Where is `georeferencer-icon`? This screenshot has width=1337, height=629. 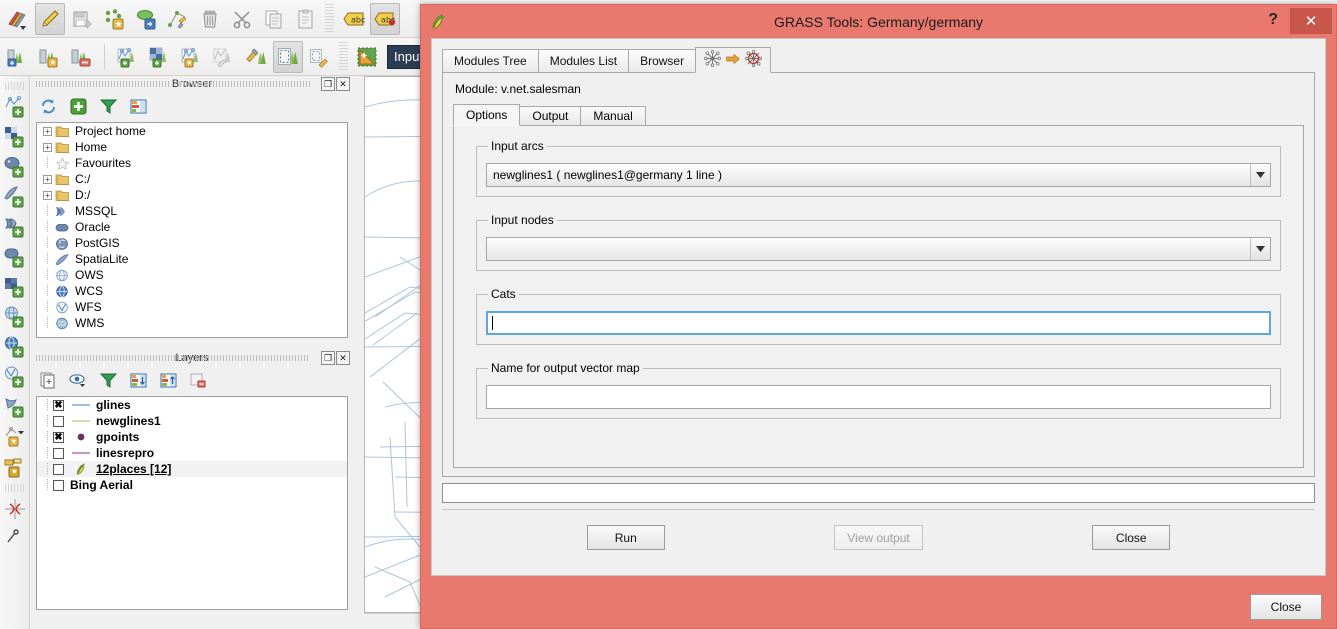 georeferencer-icon is located at coordinates (15, 509).